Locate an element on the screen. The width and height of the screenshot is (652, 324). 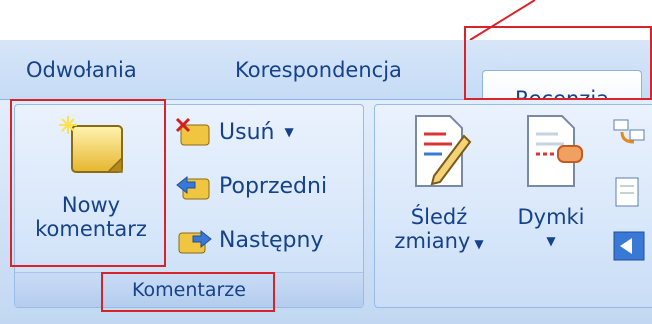
previous-comment-label: Poprzedni is located at coordinates (273, 186).